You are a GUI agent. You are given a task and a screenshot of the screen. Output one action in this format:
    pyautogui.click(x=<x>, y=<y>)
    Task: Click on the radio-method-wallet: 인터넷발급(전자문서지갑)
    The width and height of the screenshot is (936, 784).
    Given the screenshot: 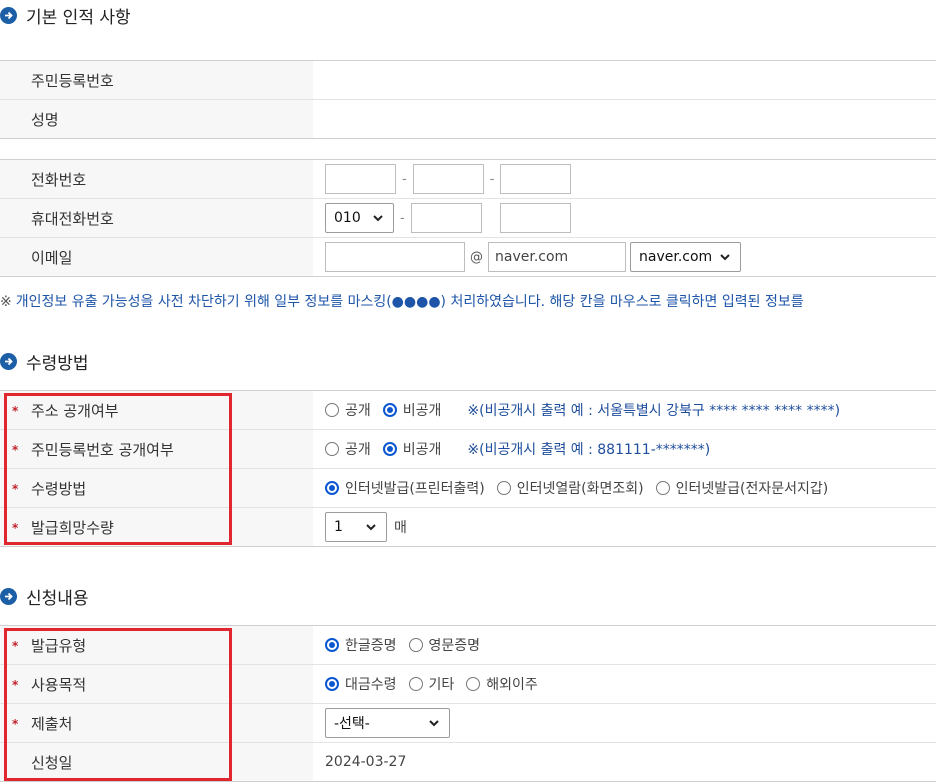 What is the action you would take?
    pyautogui.click(x=742, y=488)
    